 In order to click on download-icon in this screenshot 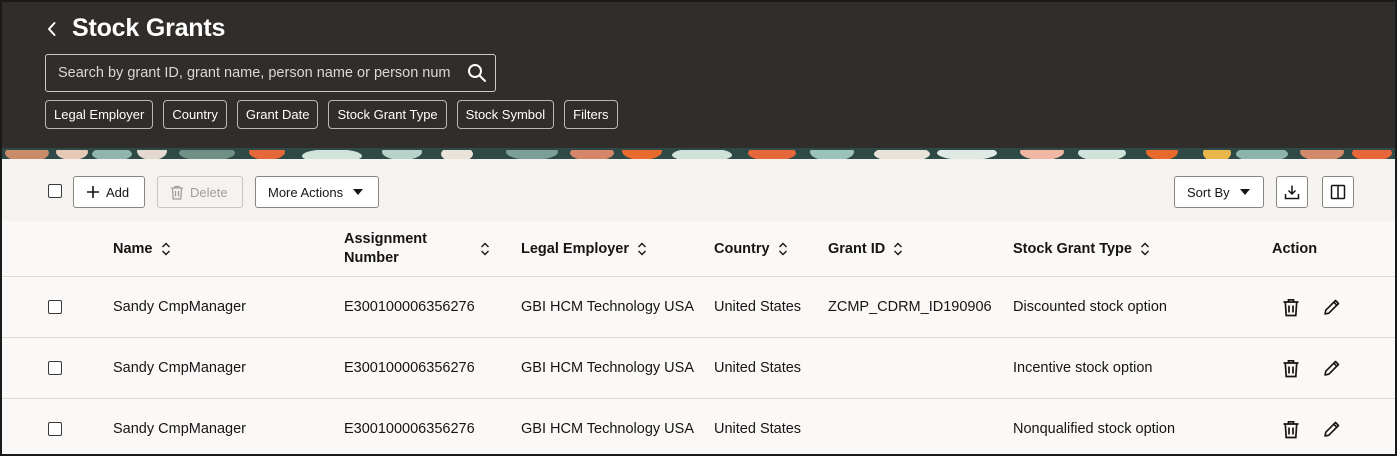, I will do `click(1292, 192)`.